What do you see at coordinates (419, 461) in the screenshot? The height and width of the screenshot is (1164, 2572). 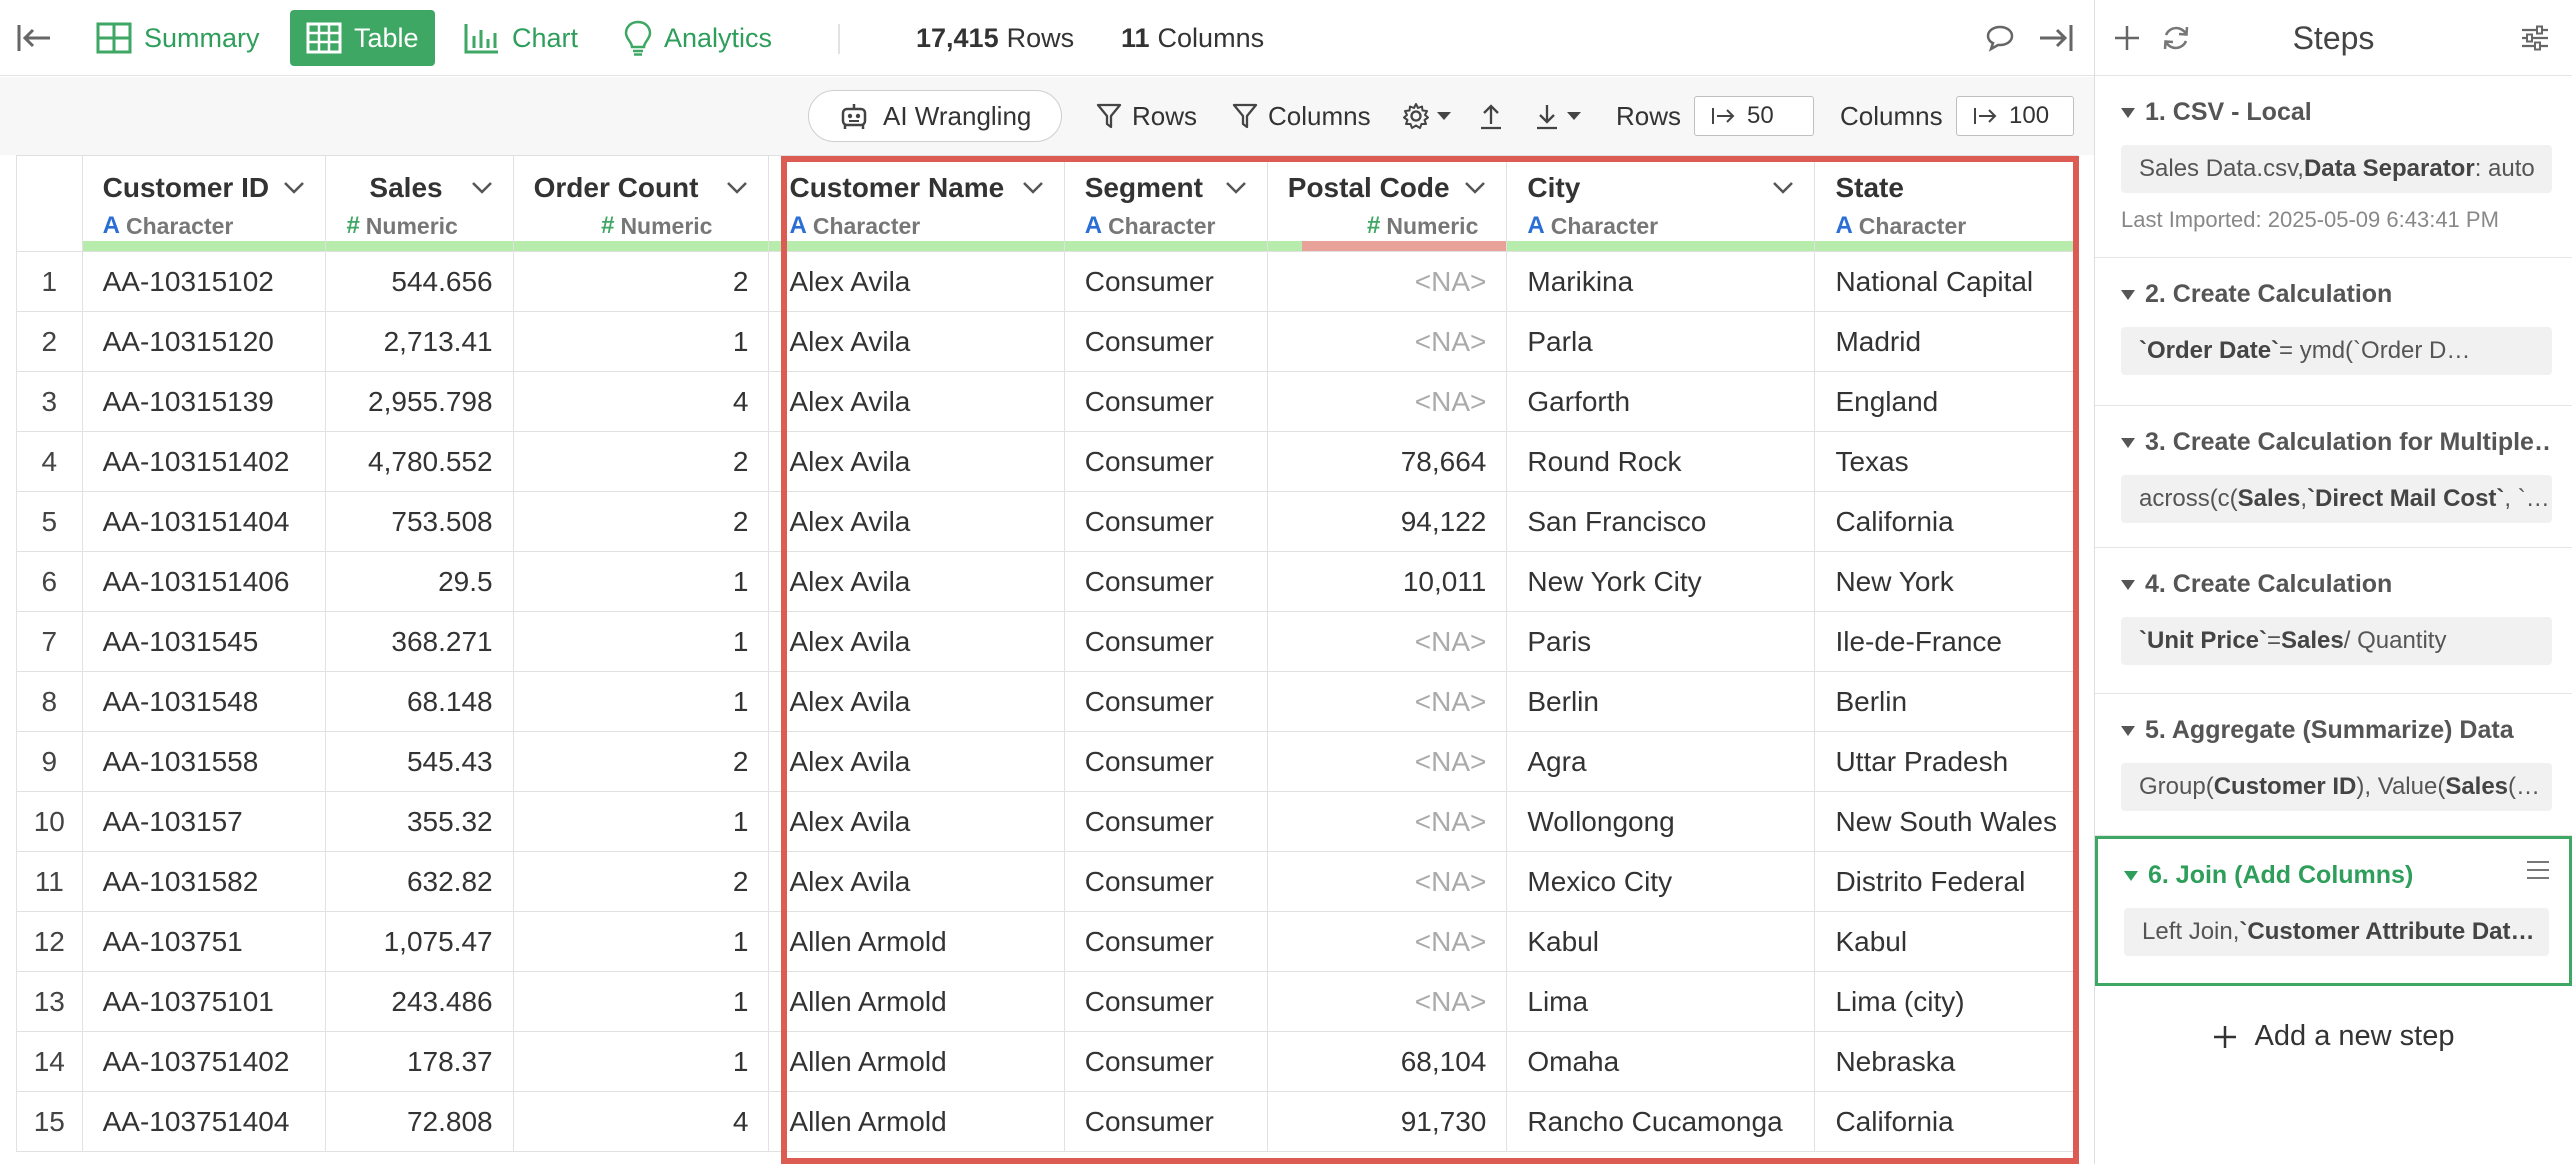 I see `table-cell: 4,780.552` at bounding box center [419, 461].